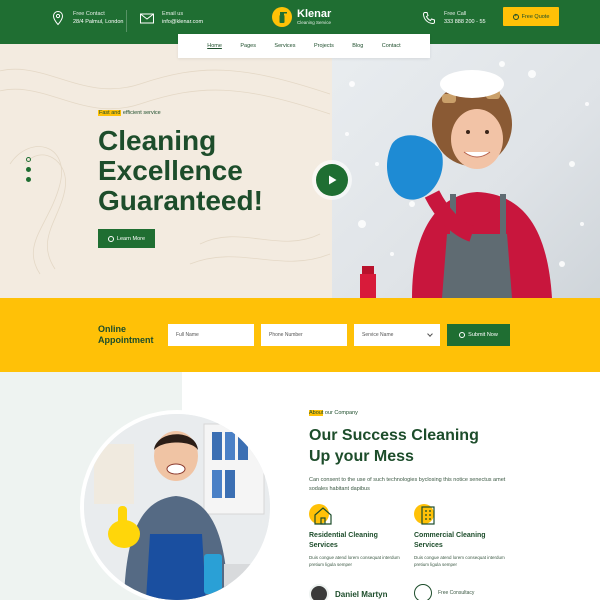 The height and width of the screenshot is (600, 600). Describe the element at coordinates (282, 17) in the screenshot. I see `logo-spray-icon` at that location.